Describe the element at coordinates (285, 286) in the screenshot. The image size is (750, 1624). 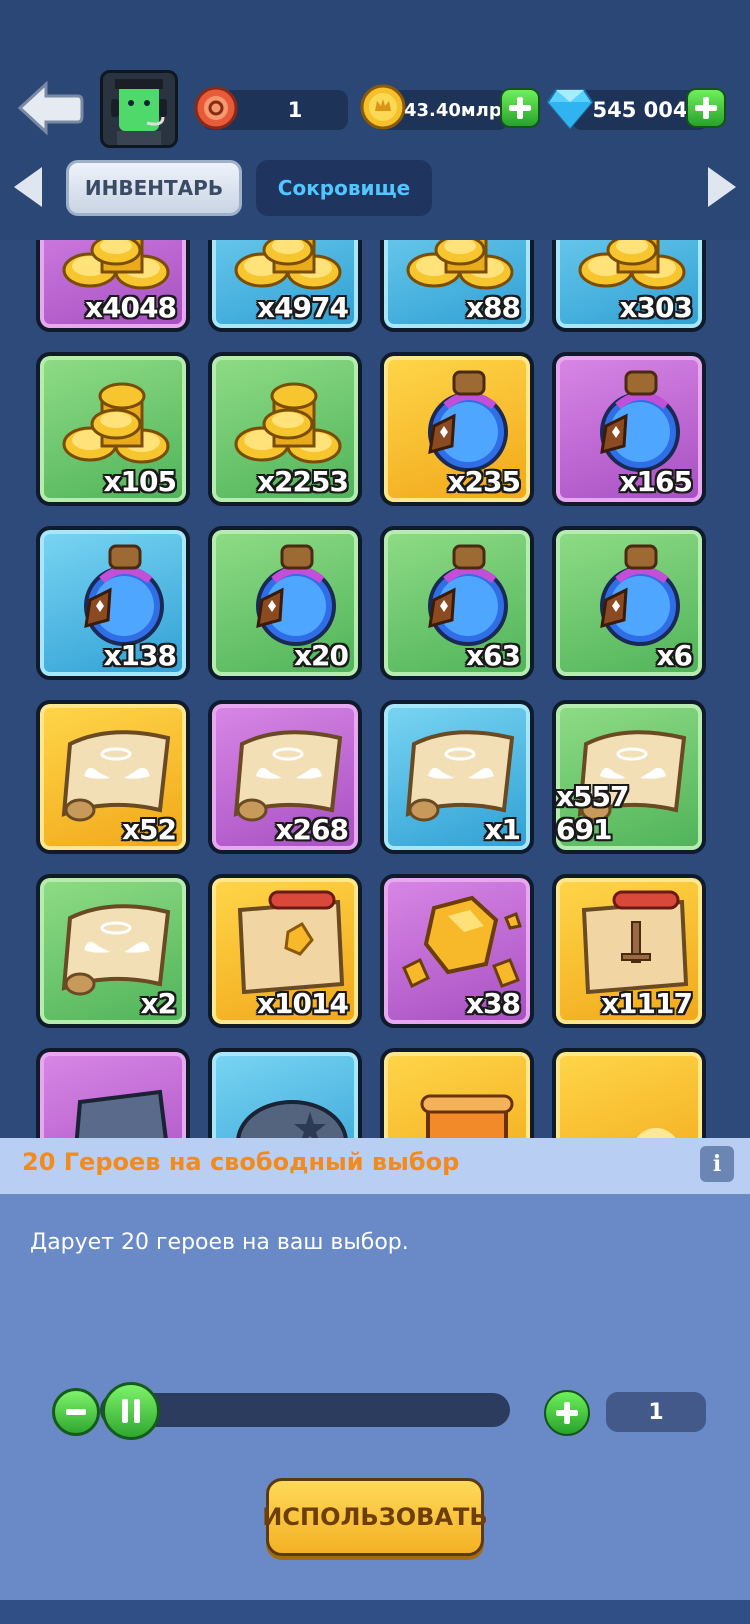
I see `inventory-item-coins: x4974` at that location.